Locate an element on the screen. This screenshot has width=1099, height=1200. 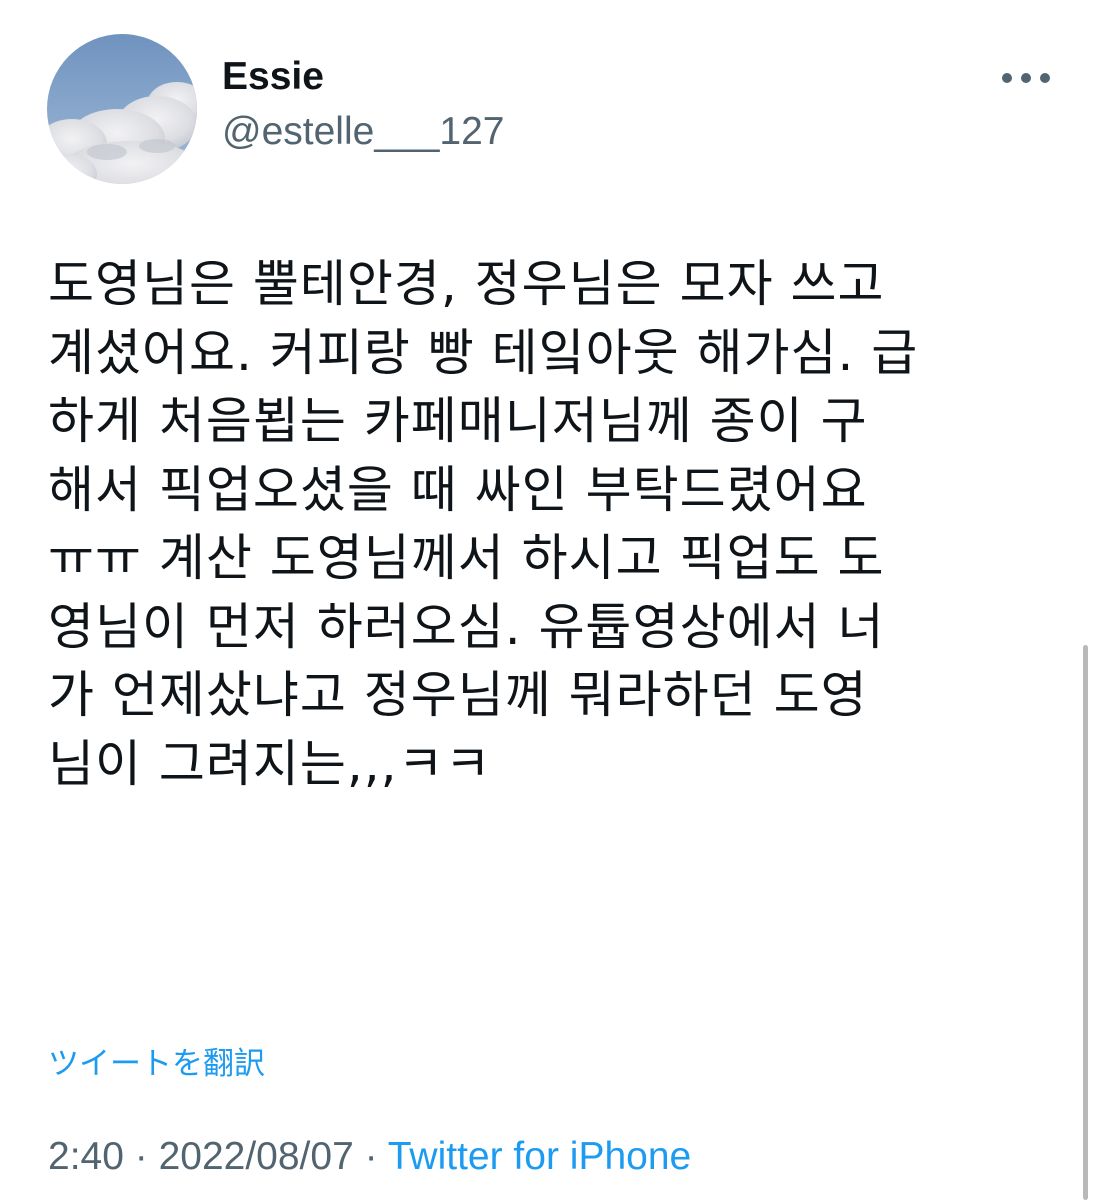
user-handle: @estelle___127 is located at coordinates (363, 132).